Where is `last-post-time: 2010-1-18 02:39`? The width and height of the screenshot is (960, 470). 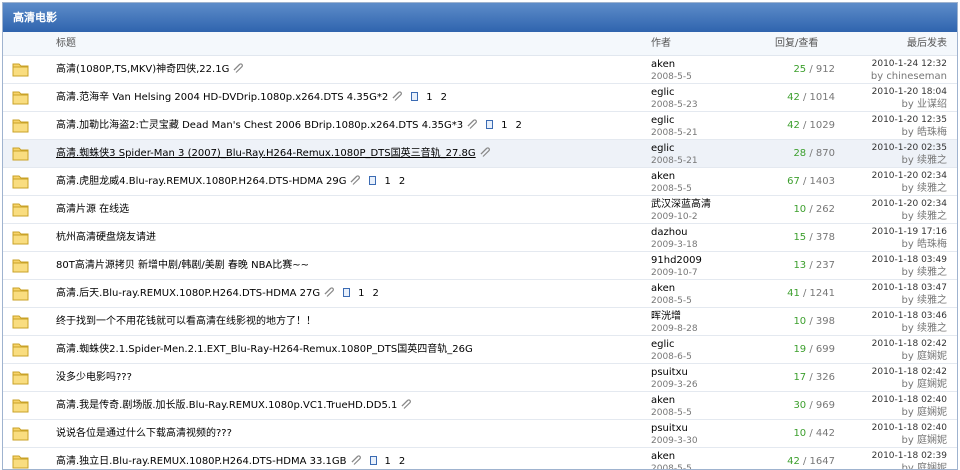
last-post-time: 2010-1-18 02:39 is located at coordinates (887, 456).